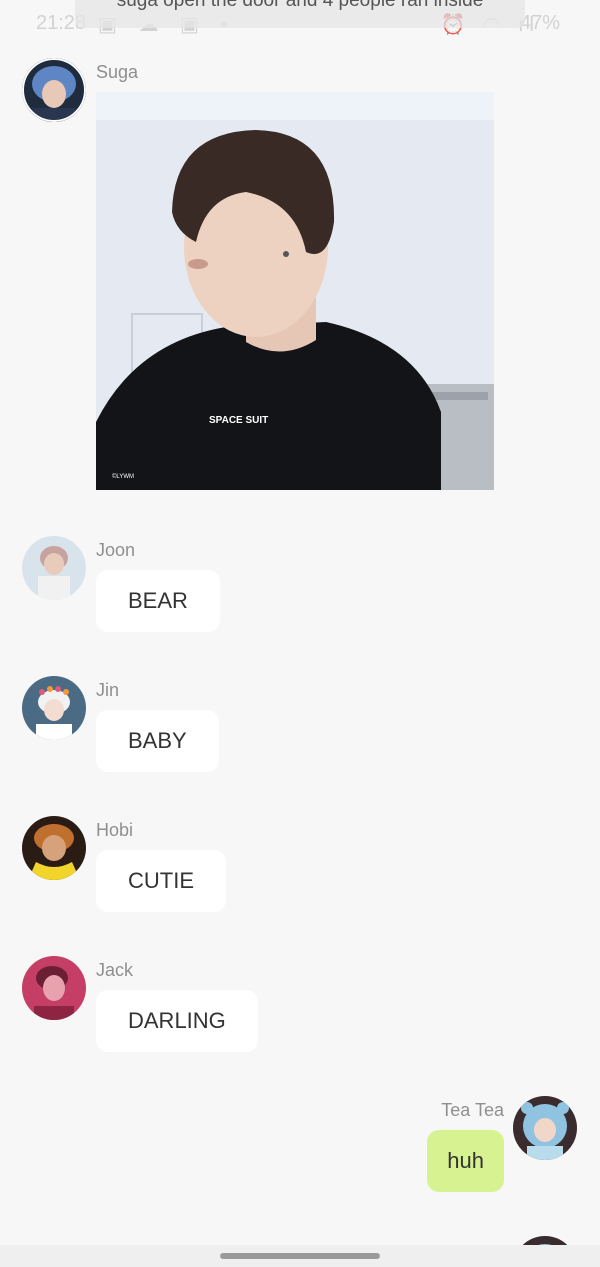 This screenshot has width=600, height=1267. Describe the element at coordinates (238, 420) in the screenshot. I see `photo-caption: SPACE SUIT` at that location.